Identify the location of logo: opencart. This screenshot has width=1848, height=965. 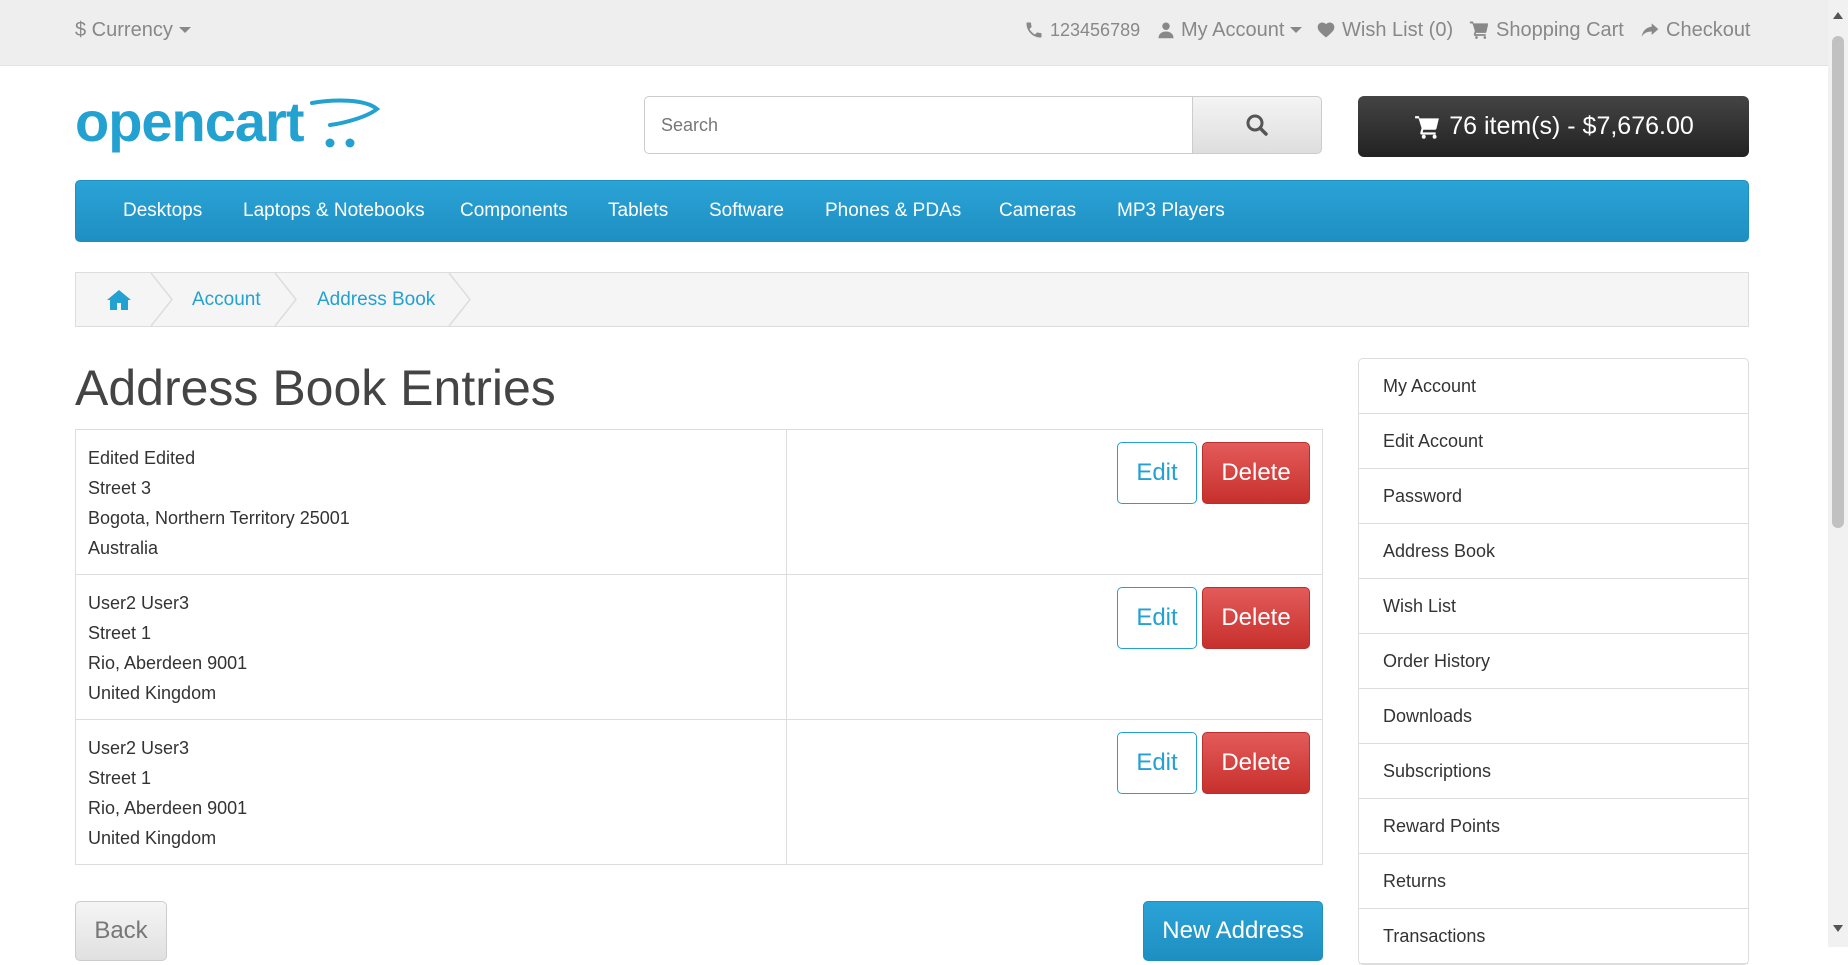
(230, 125).